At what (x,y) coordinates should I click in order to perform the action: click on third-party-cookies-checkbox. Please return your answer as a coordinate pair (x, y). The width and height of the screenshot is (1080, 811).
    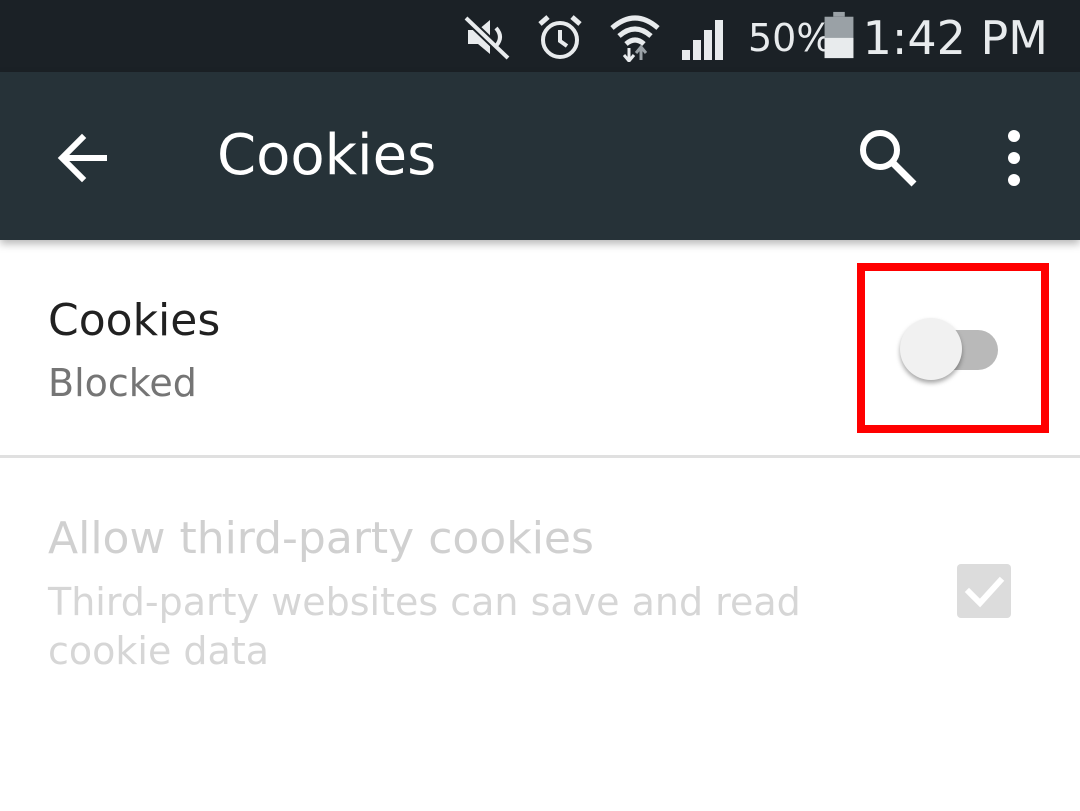
    Looking at the image, I should click on (984, 591).